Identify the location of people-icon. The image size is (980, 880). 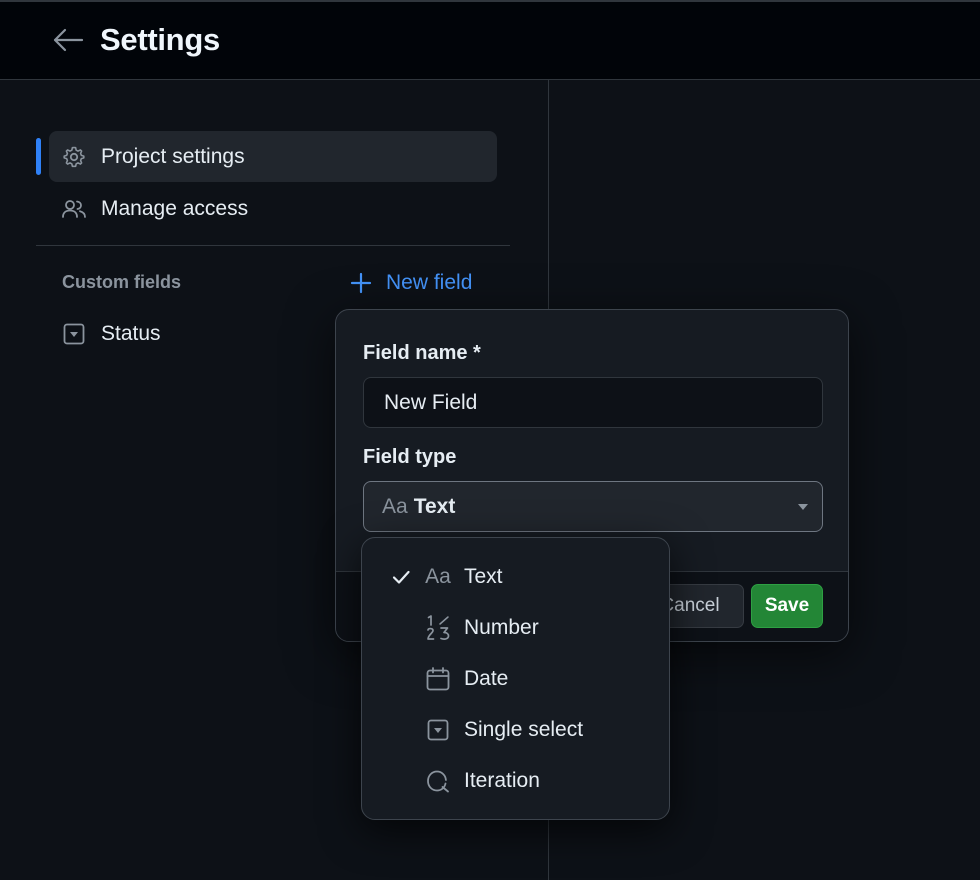
(74, 209).